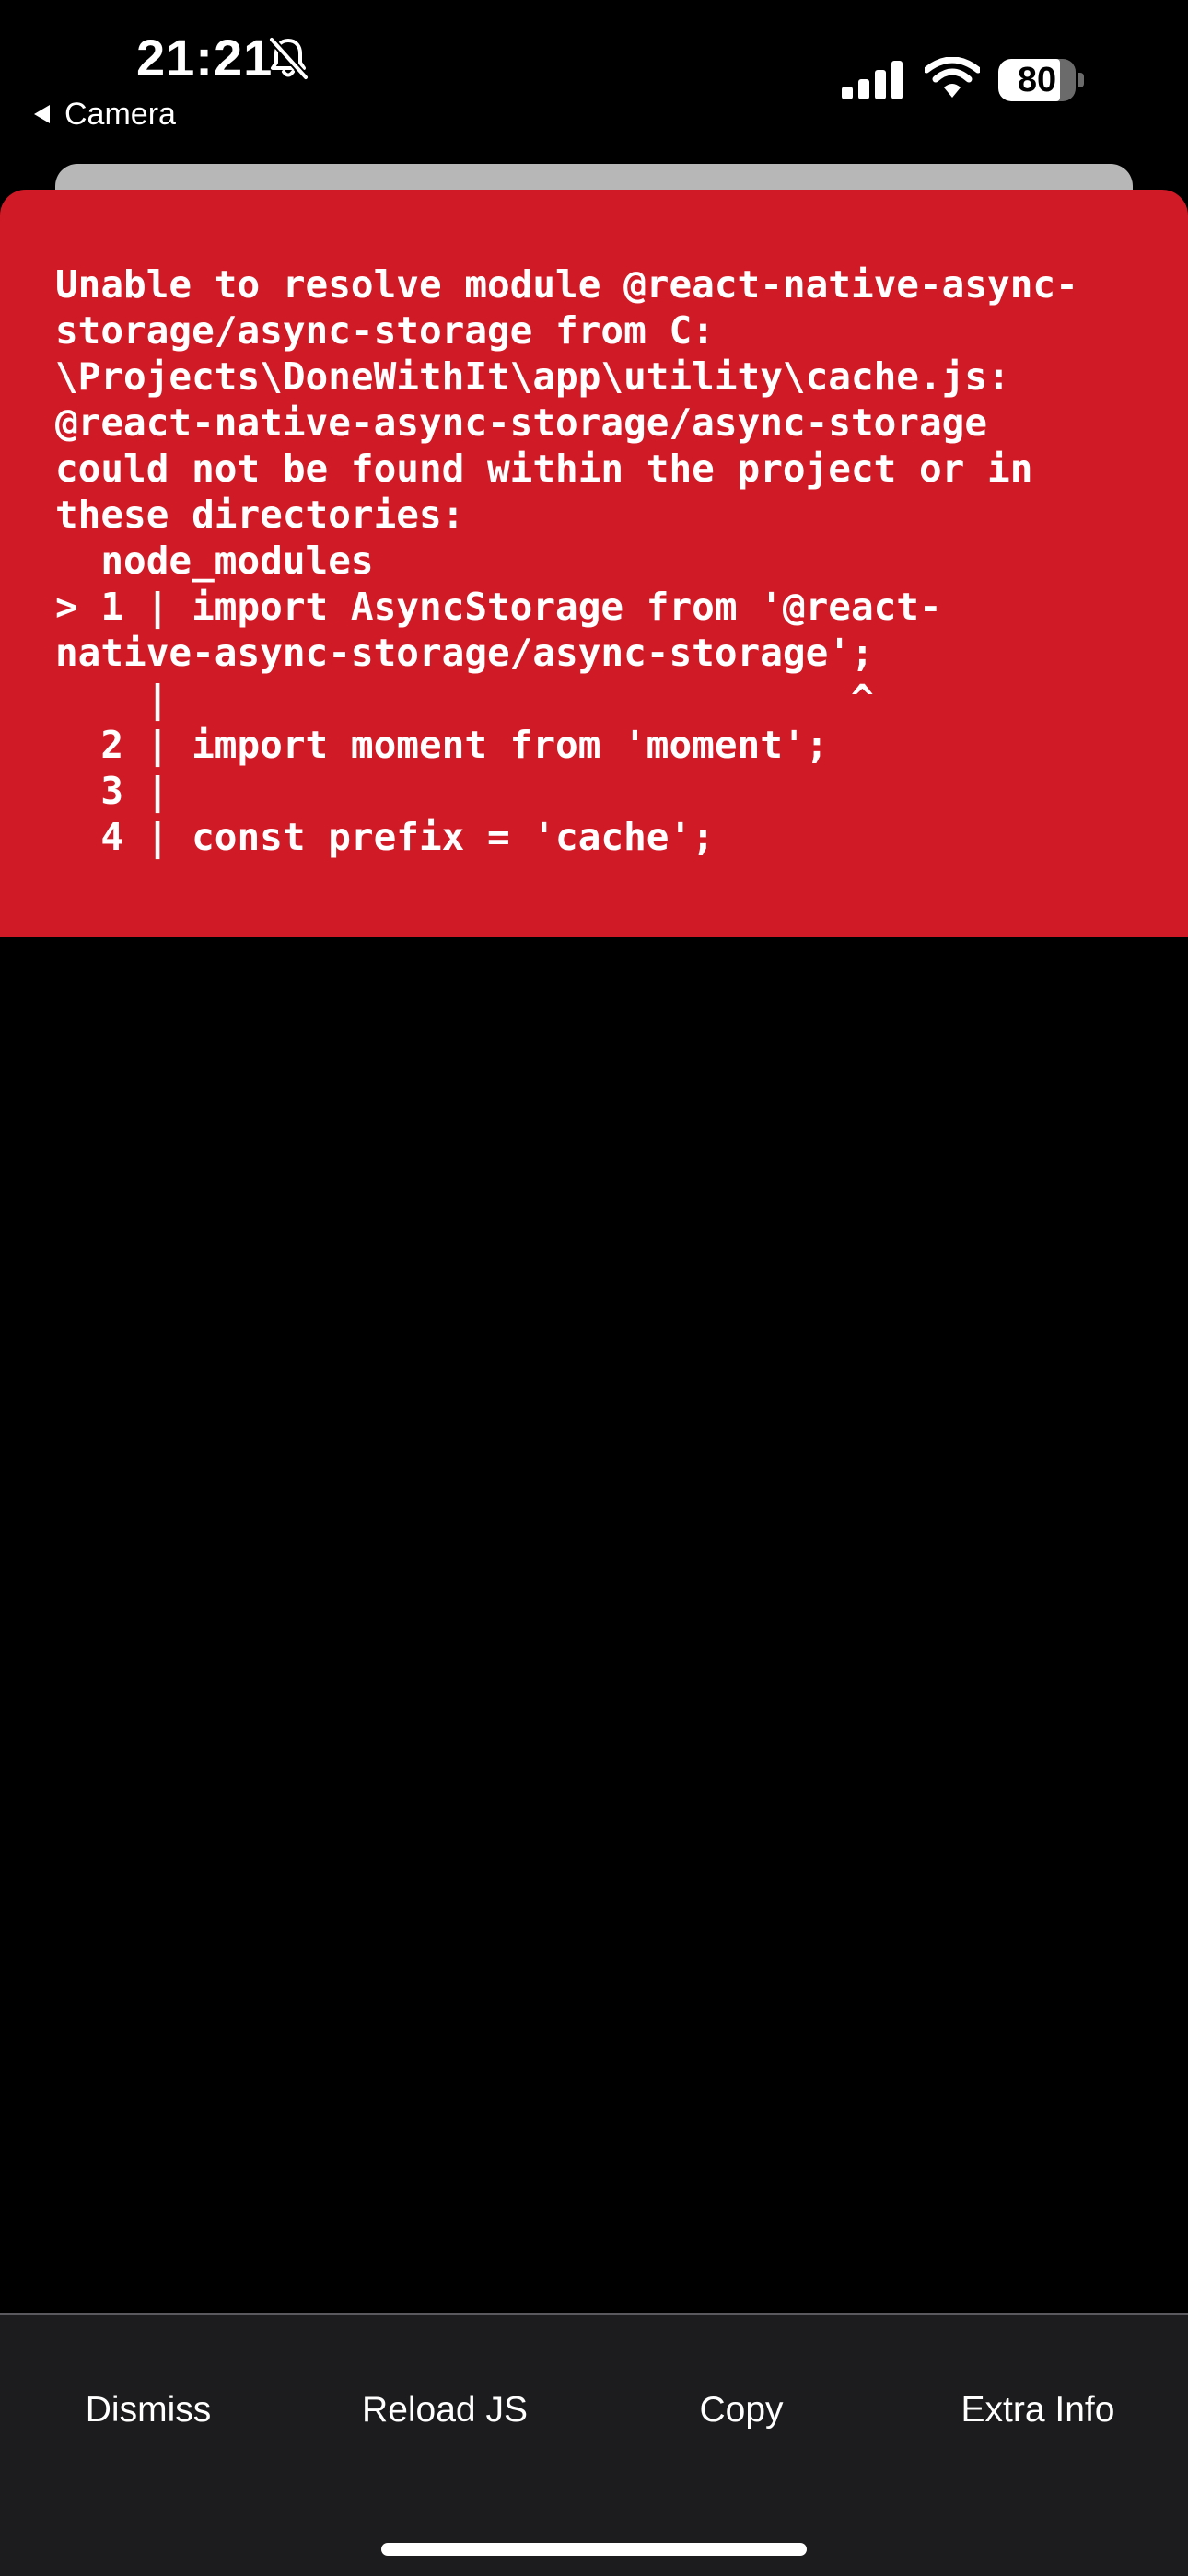 Image resolution: width=1188 pixels, height=2576 pixels. I want to click on bell-slash-icon, so click(288, 59).